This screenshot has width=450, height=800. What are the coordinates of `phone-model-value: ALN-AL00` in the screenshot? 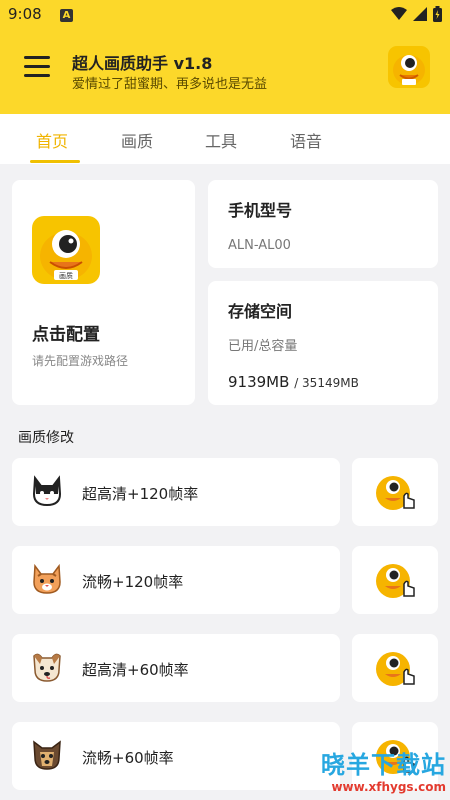 It's located at (259, 245).